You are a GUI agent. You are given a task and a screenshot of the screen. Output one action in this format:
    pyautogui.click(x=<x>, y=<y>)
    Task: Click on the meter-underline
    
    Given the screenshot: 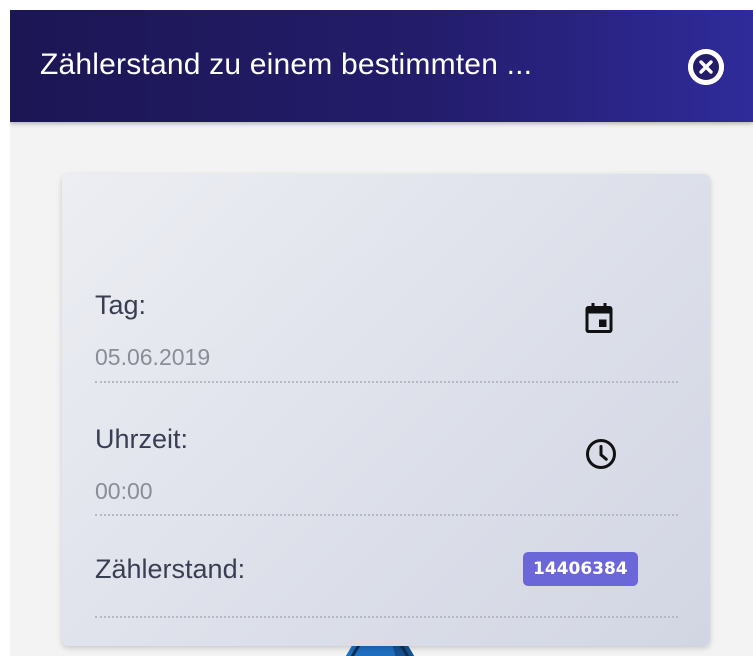 What is the action you would take?
    pyautogui.click(x=386, y=617)
    